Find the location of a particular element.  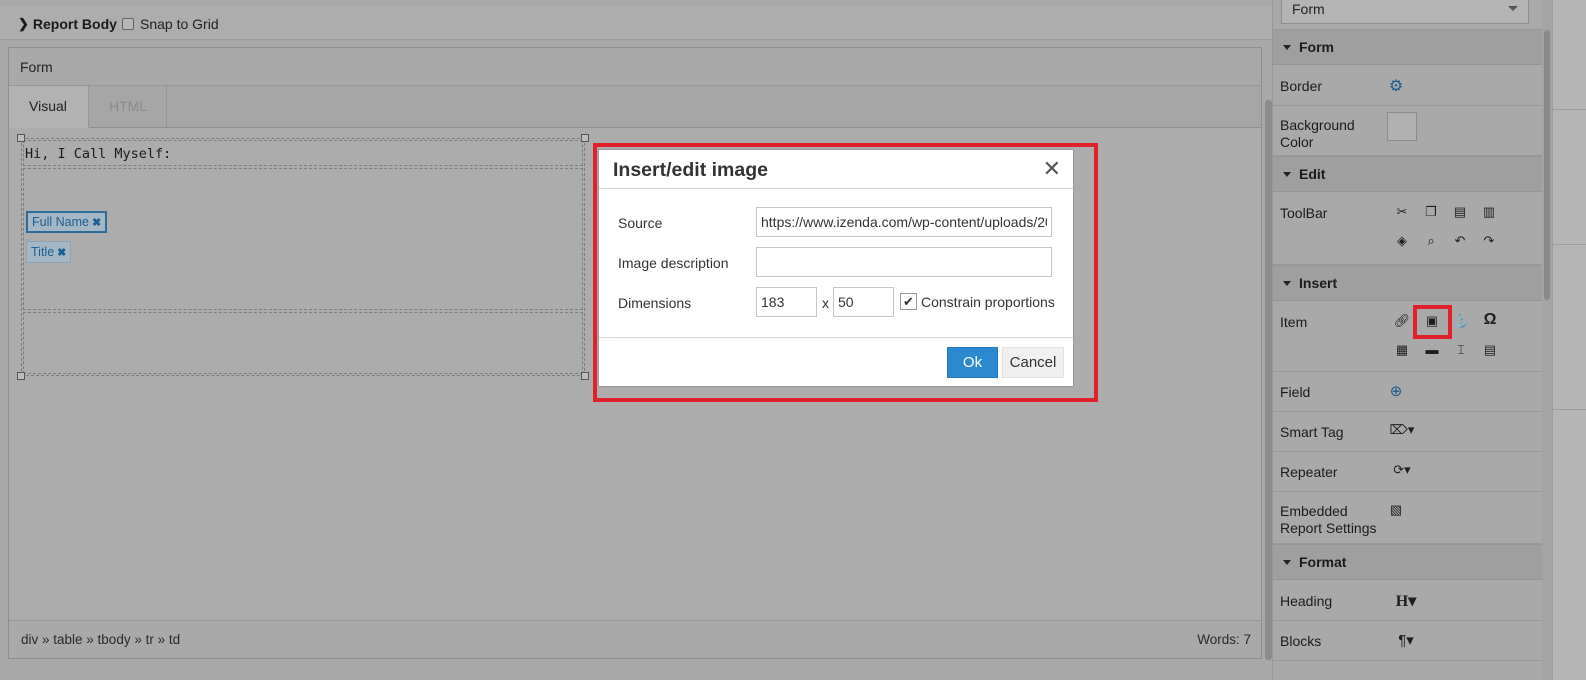

image-description-input is located at coordinates (904, 262).